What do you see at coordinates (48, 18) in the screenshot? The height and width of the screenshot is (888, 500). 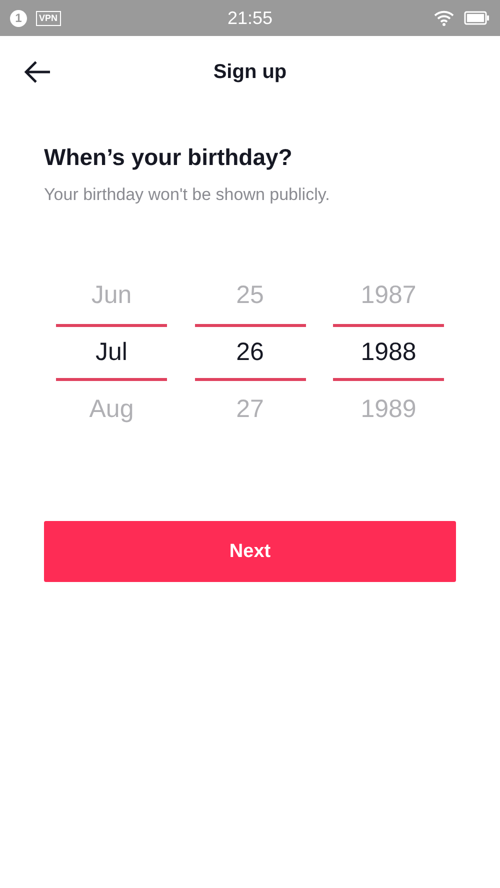 I see `vpn-badge: VPN` at bounding box center [48, 18].